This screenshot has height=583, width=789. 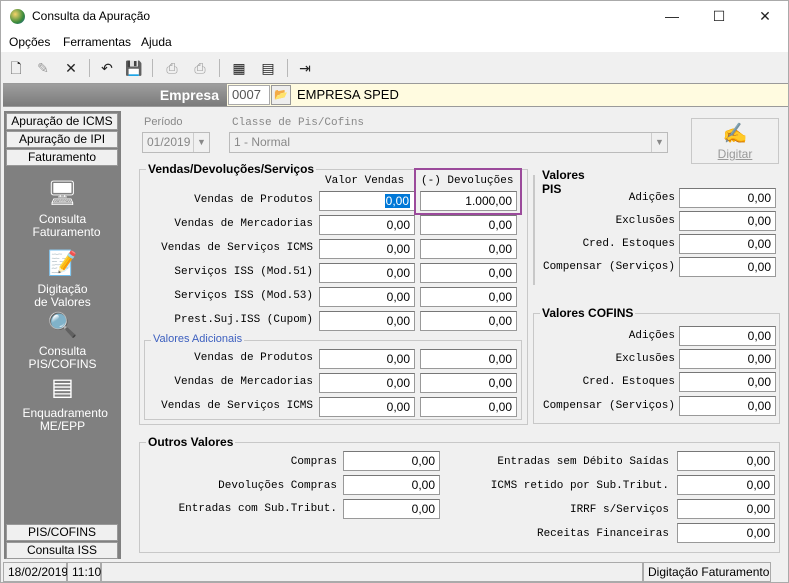 I want to click on icms-retido-input: 0,00, so click(x=726, y=485).